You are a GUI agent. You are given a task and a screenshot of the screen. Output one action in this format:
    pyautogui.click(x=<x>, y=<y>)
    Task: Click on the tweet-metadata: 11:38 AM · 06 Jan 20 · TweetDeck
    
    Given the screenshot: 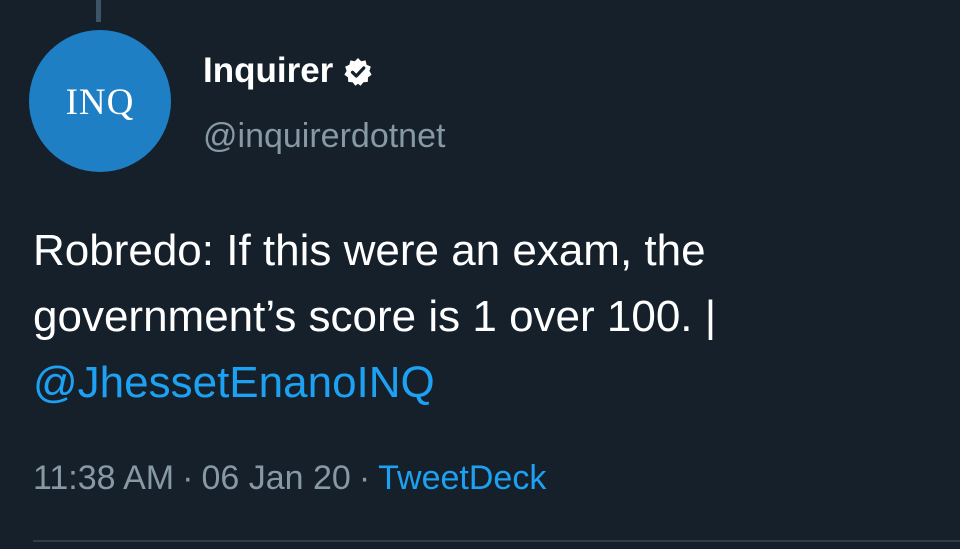 What is the action you would take?
    pyautogui.click(x=289, y=478)
    